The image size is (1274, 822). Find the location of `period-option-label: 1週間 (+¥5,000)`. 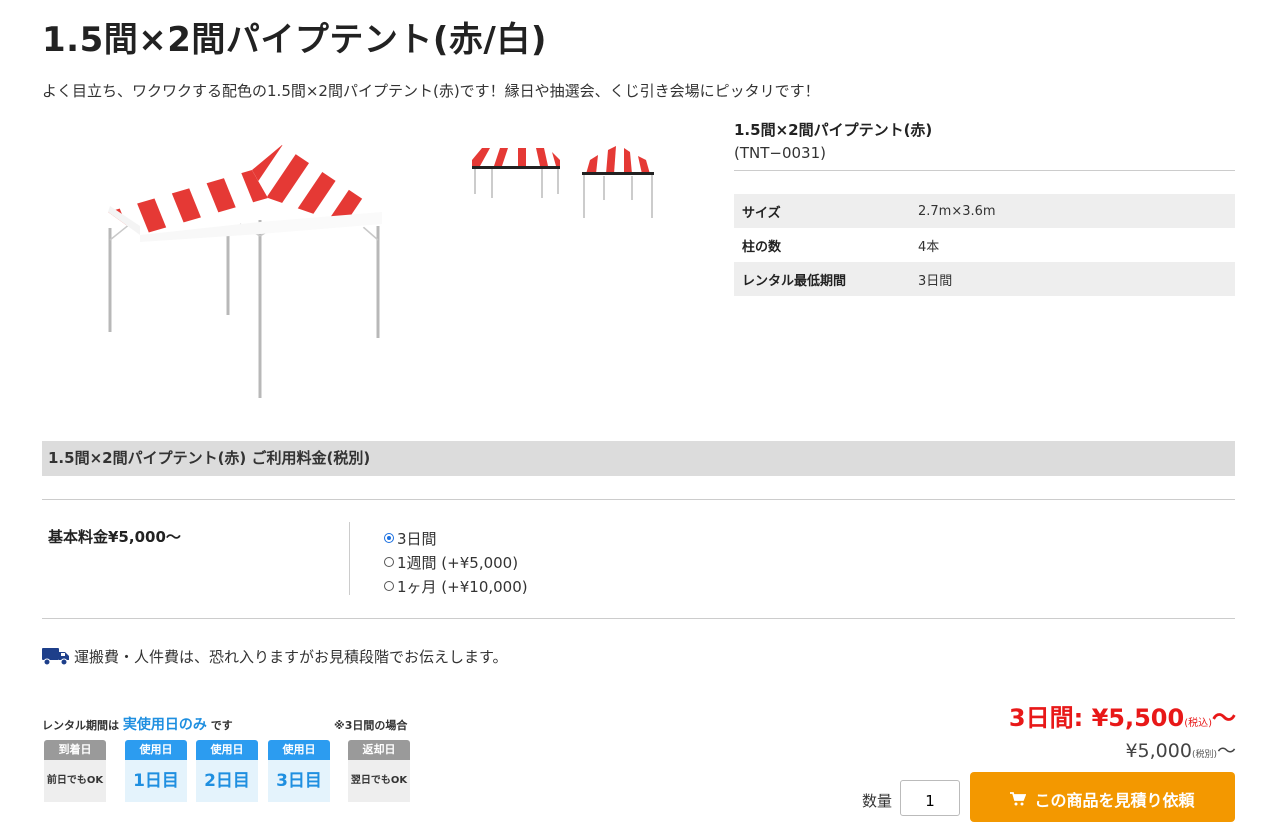

period-option-label: 1週間 (+¥5,000) is located at coordinates (458, 562).